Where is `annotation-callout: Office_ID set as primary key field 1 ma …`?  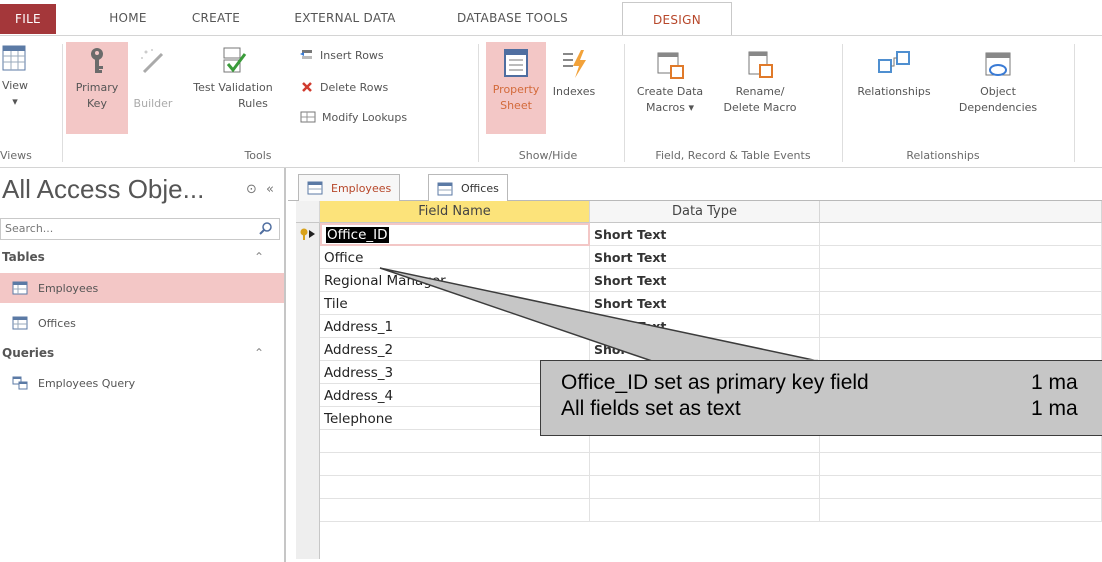 annotation-callout: Office_ID set as primary key field 1 ma … is located at coordinates (821, 398).